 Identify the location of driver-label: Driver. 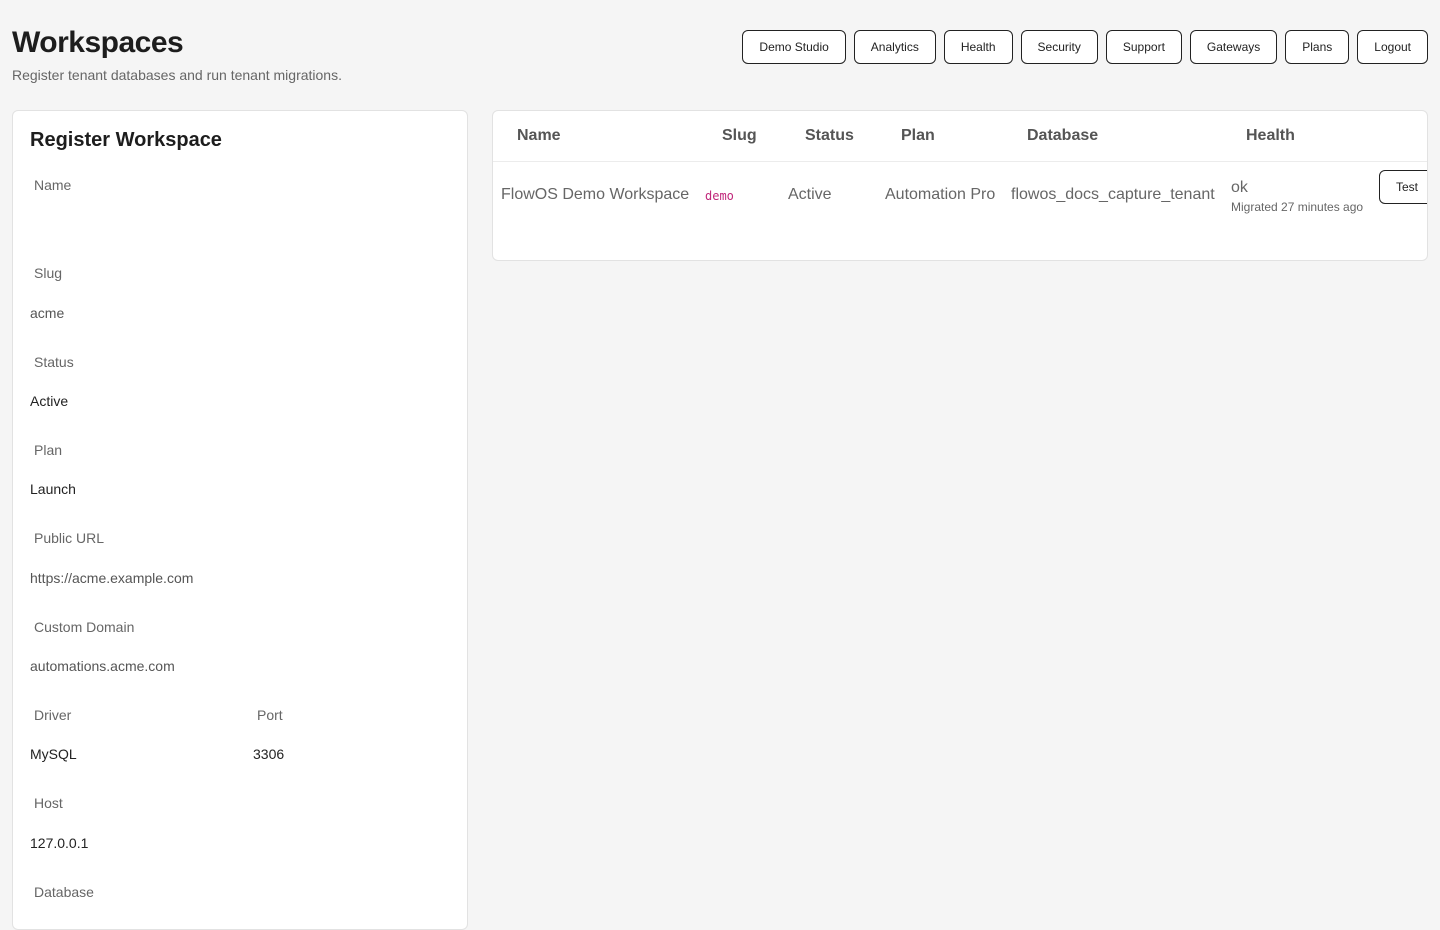
(53, 715).